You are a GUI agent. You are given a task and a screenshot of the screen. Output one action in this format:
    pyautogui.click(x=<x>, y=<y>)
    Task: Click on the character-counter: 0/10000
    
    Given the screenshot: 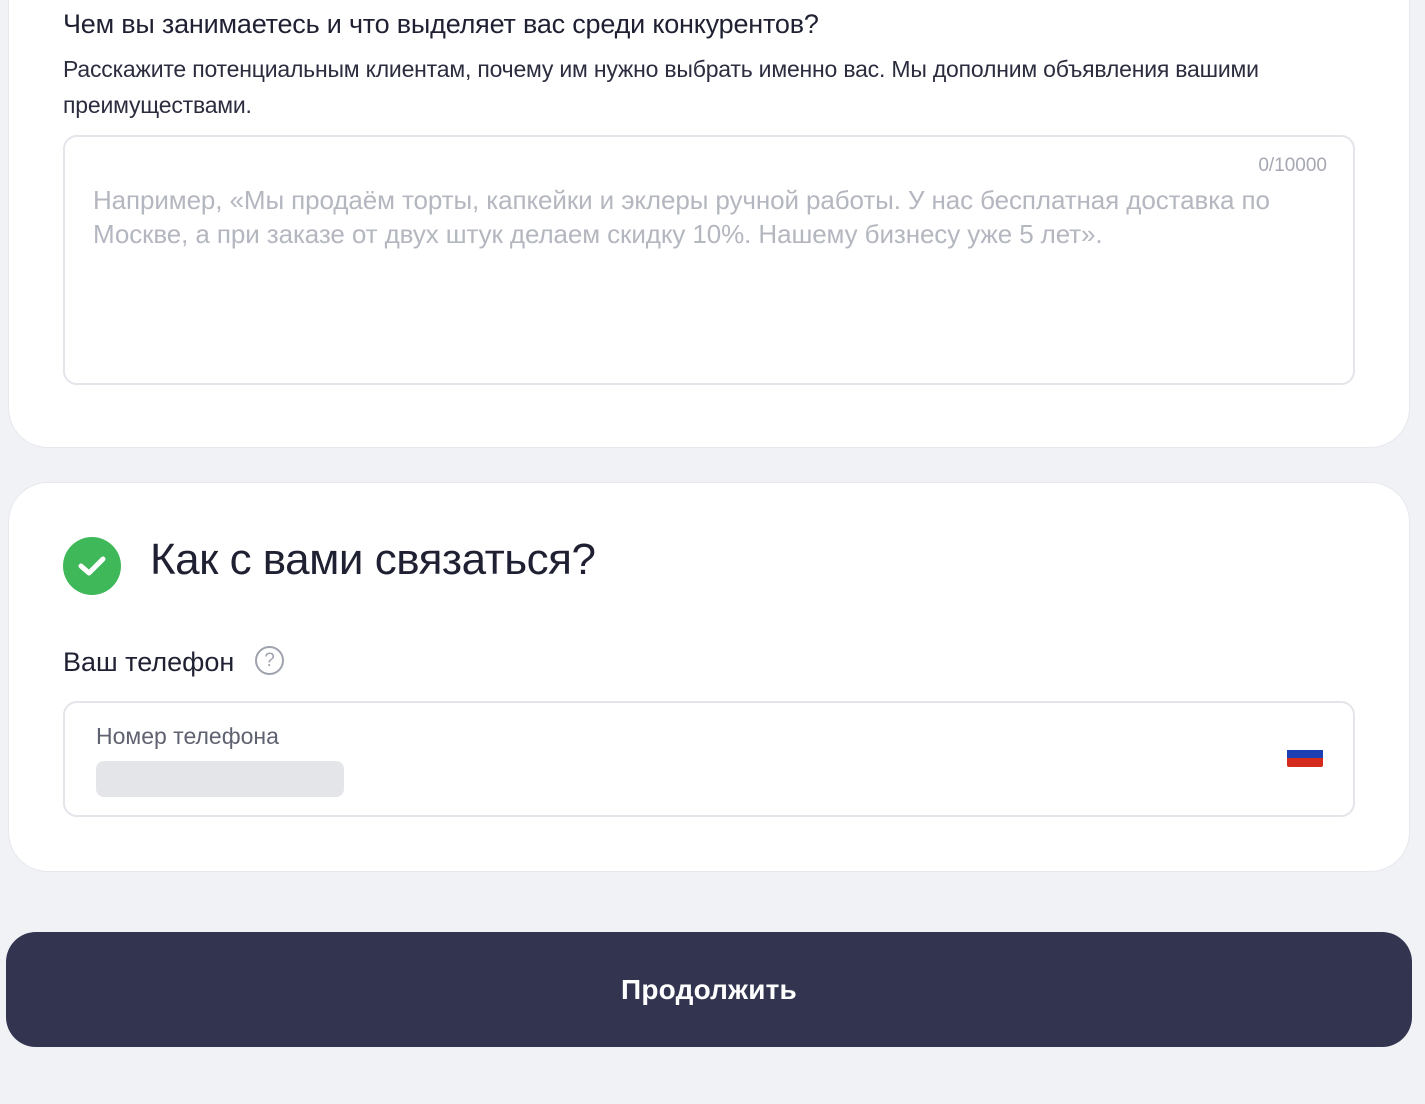 What is the action you would take?
    pyautogui.click(x=1292, y=165)
    